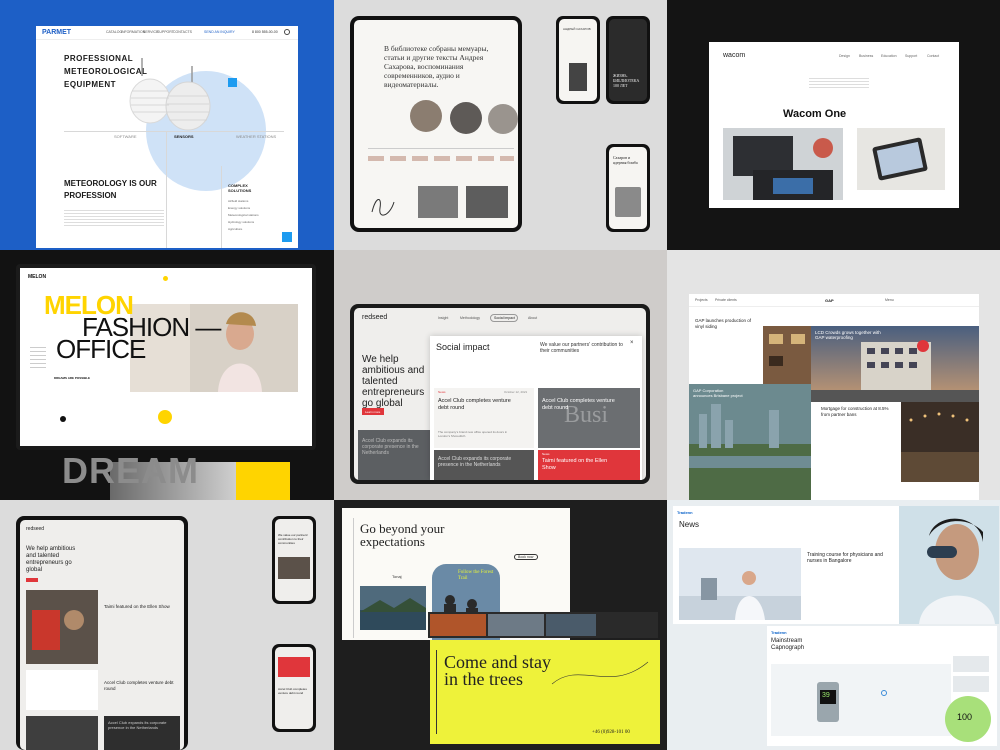 This screenshot has width=1000, height=750. I want to click on parmet-tab-sensors: SENSORS, so click(184, 136).